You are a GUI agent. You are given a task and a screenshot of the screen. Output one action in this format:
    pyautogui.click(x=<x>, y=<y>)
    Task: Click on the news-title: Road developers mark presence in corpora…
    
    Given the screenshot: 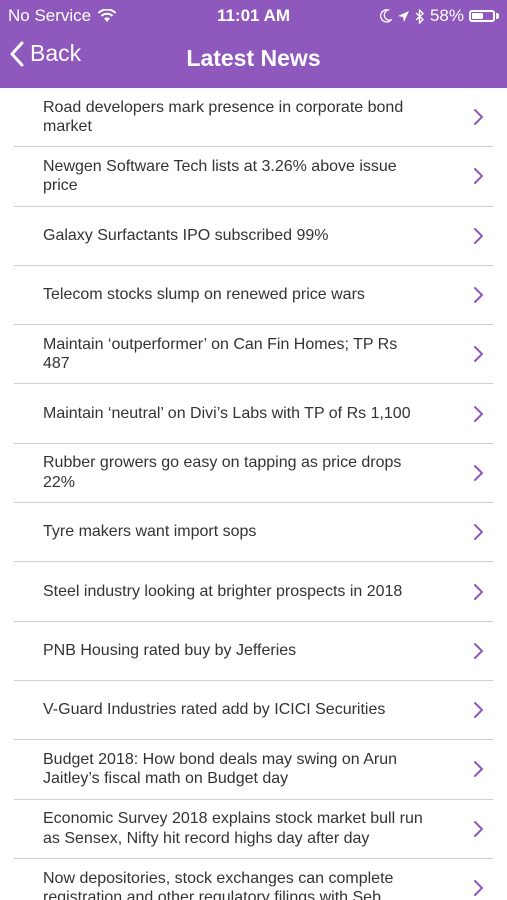 What is the action you would take?
    pyautogui.click(x=223, y=117)
    